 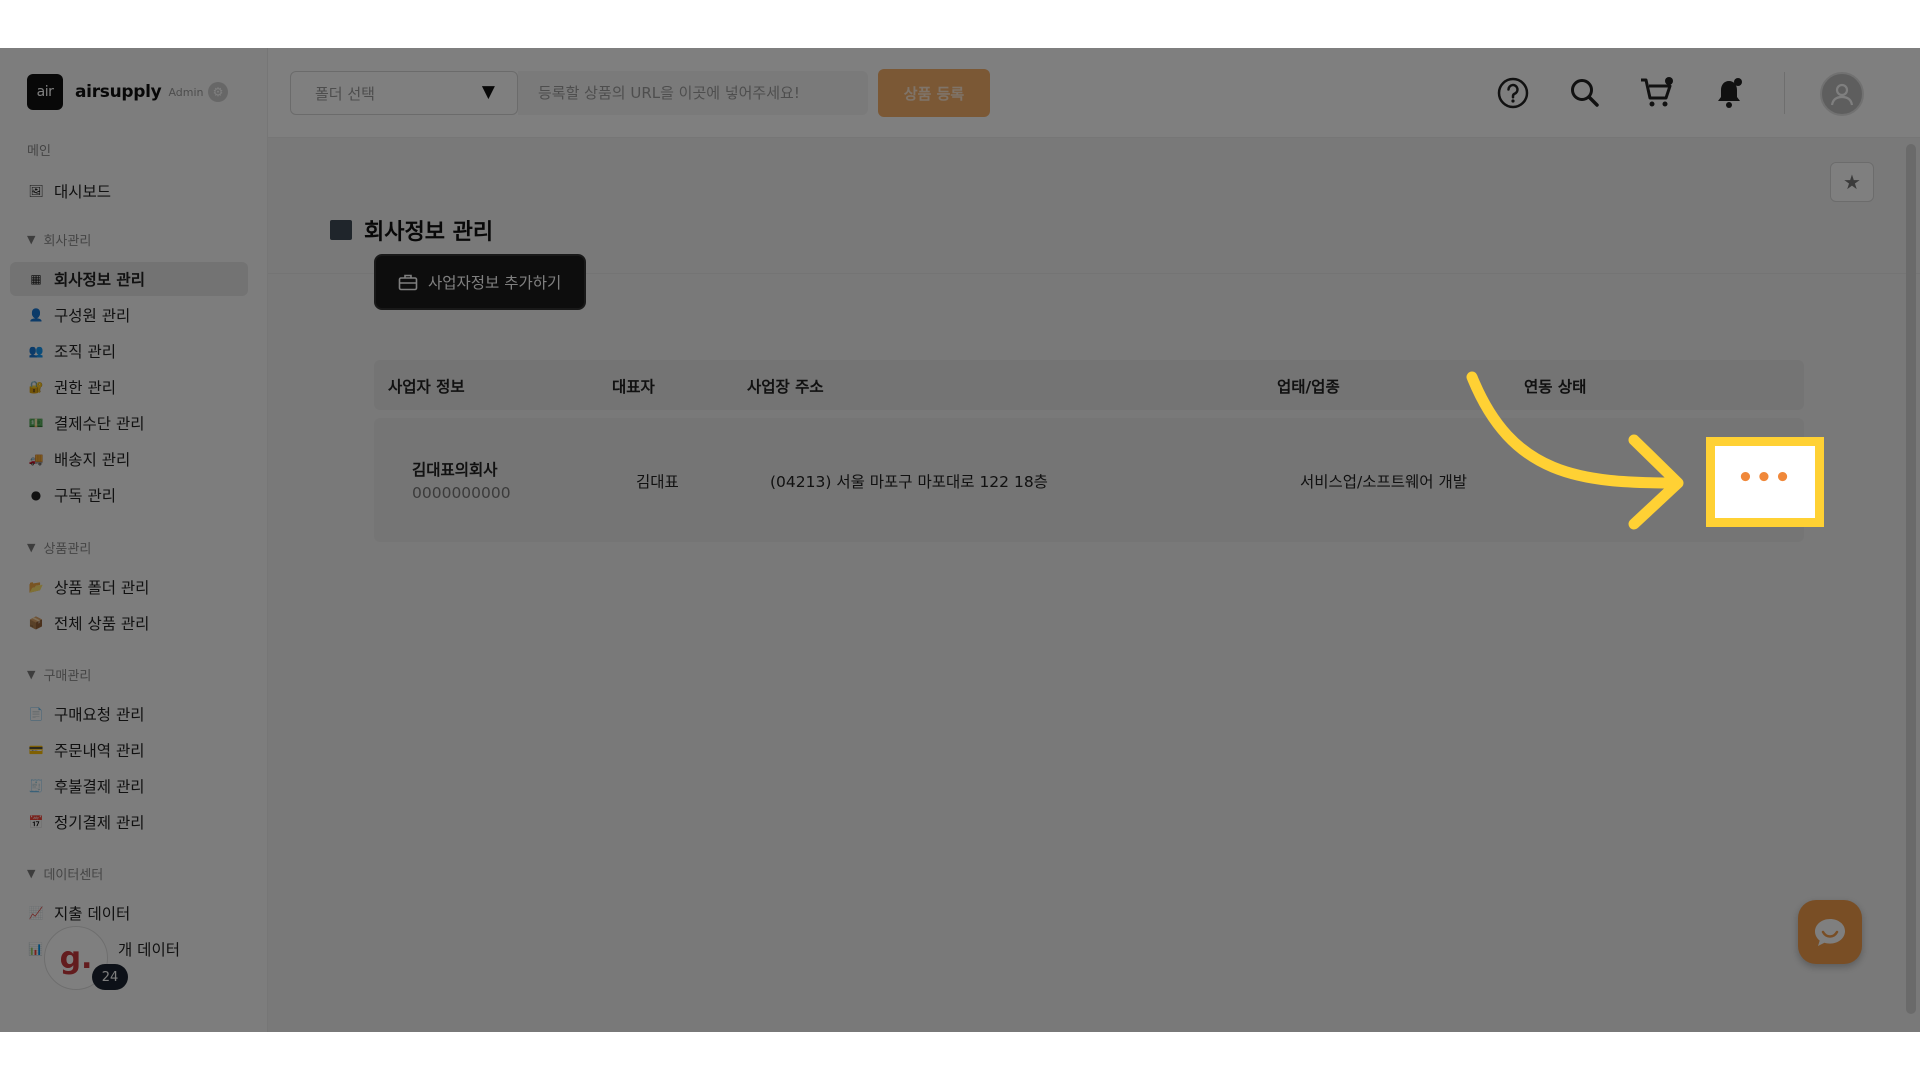 What do you see at coordinates (1575, 450) in the screenshot?
I see `pointer-arrow` at bounding box center [1575, 450].